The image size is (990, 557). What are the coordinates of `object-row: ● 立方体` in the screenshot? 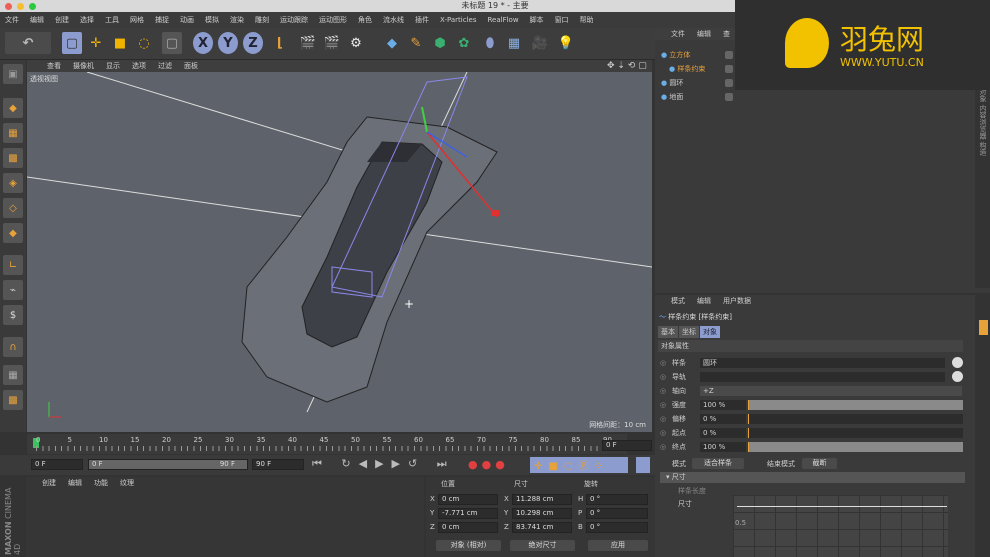 It's located at (675, 55).